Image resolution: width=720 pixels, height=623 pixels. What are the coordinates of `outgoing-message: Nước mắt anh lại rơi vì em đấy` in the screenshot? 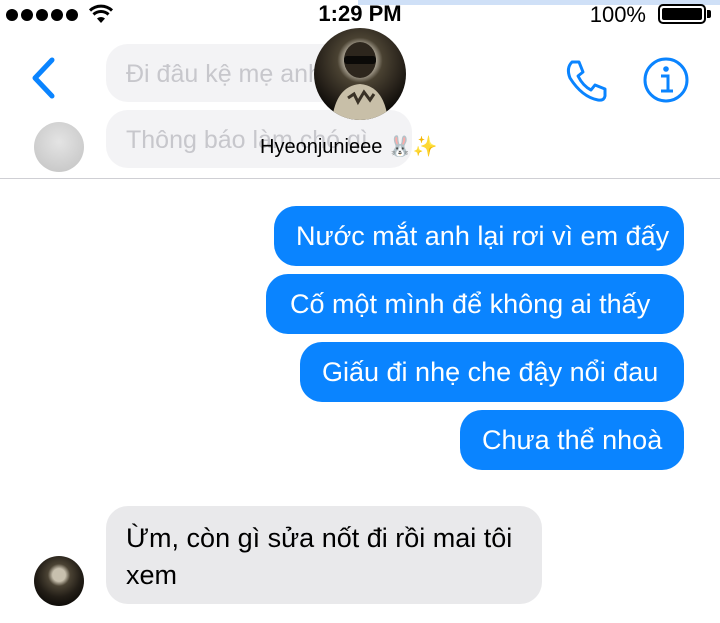 It's located at (479, 236).